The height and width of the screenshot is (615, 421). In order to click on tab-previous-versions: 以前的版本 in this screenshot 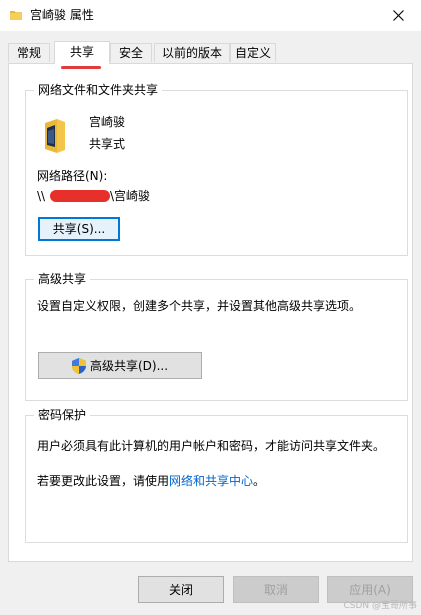, I will do `click(192, 52)`.